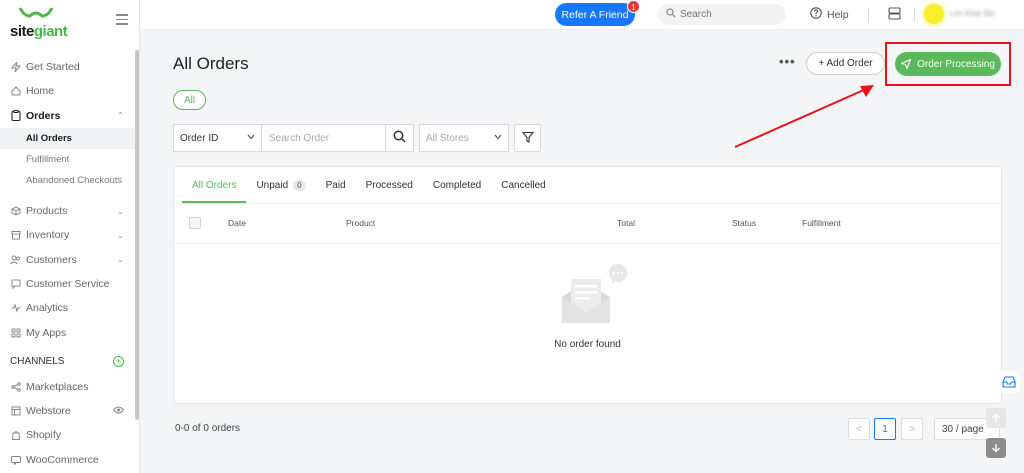 This screenshot has width=1024, height=473. I want to click on count-badge: 0, so click(299, 185).